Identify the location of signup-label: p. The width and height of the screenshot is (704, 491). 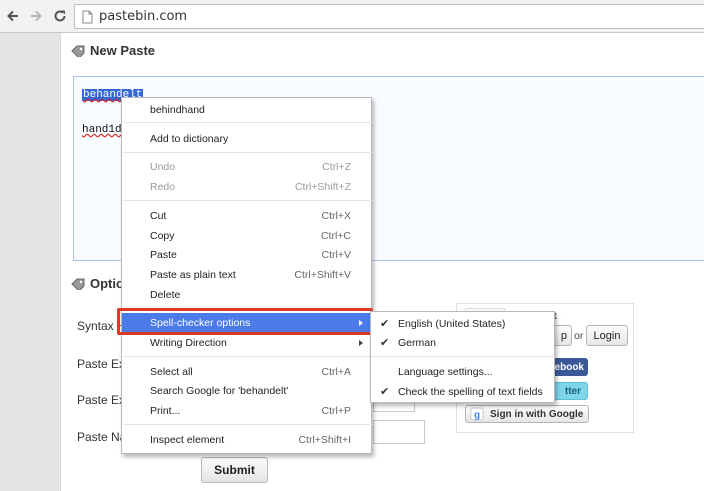
(563, 335).